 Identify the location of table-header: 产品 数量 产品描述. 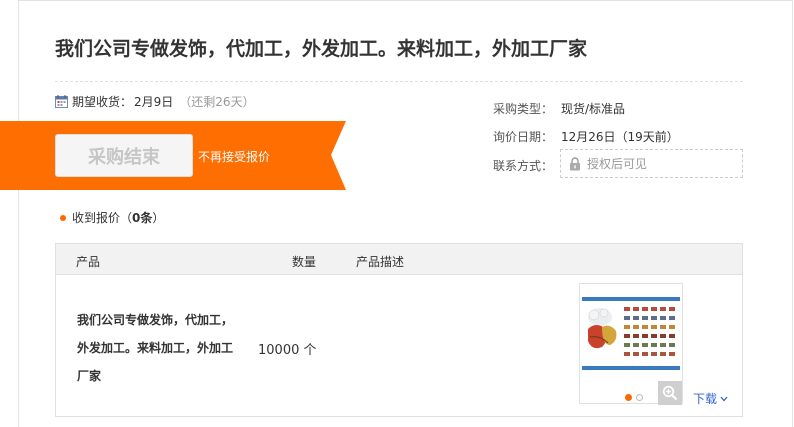
(399, 259).